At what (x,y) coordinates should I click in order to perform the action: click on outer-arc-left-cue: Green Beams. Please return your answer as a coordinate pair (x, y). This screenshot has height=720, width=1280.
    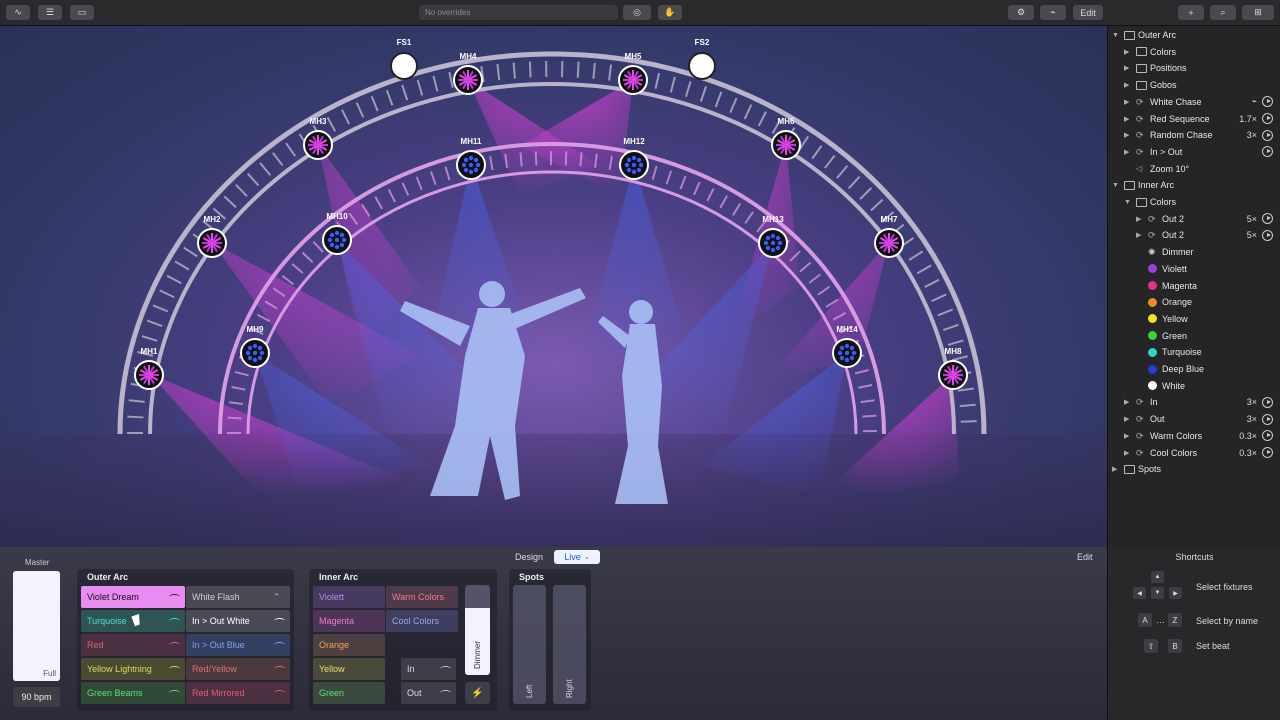
    Looking at the image, I should click on (133, 693).